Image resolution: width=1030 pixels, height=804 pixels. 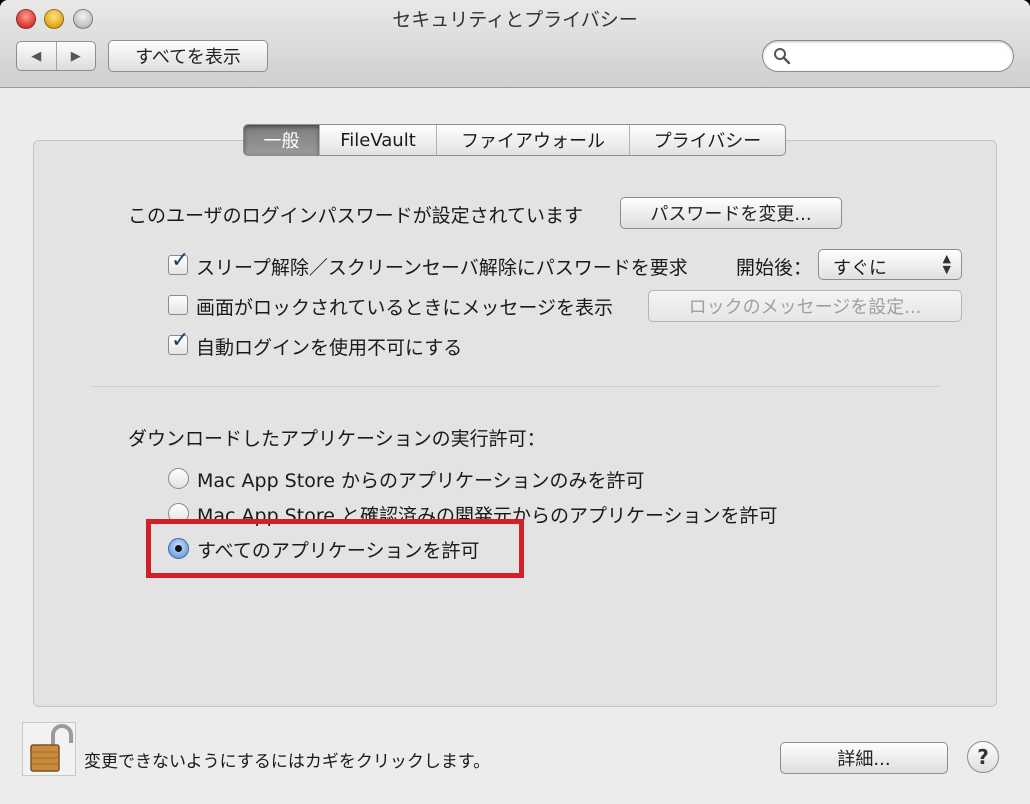 What do you see at coordinates (782, 56) in the screenshot?
I see `search-icon` at bounding box center [782, 56].